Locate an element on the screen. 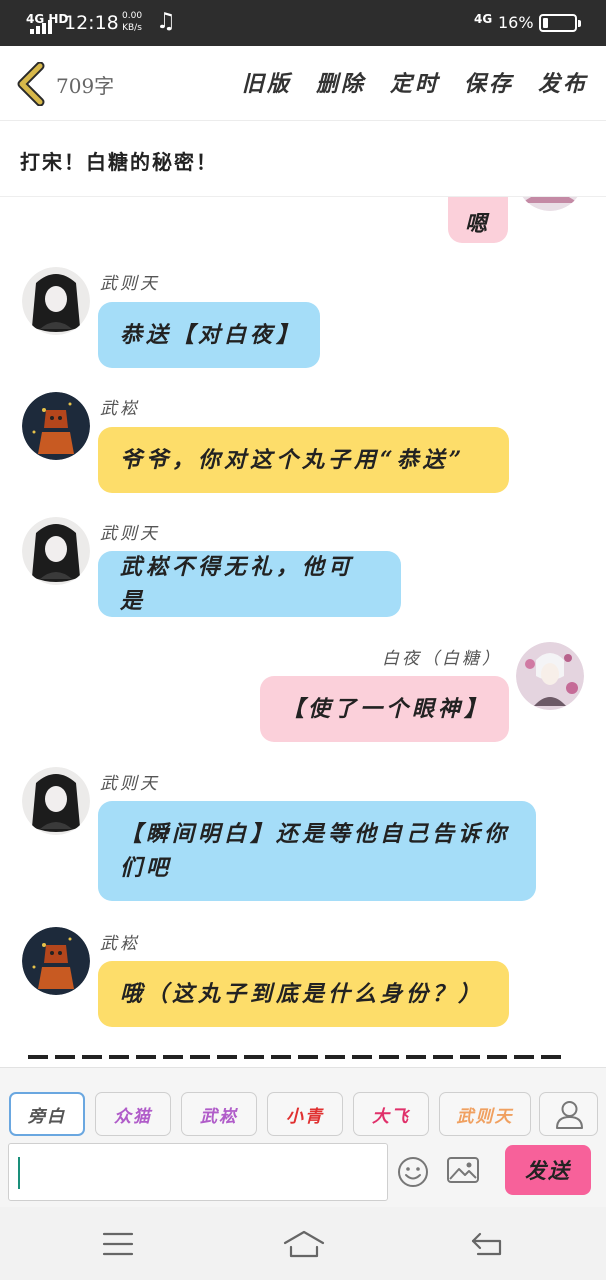 The width and height of the screenshot is (606, 1280). speaker-name: 白夜（白糖） is located at coordinates (442, 659).